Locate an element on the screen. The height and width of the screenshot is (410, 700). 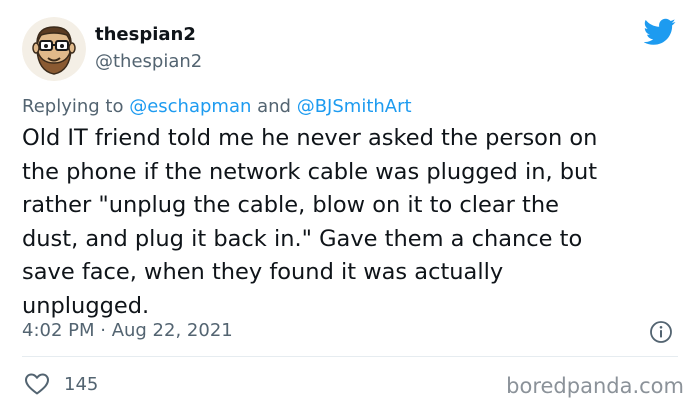
twitter-bird-icon is located at coordinates (660, 31).